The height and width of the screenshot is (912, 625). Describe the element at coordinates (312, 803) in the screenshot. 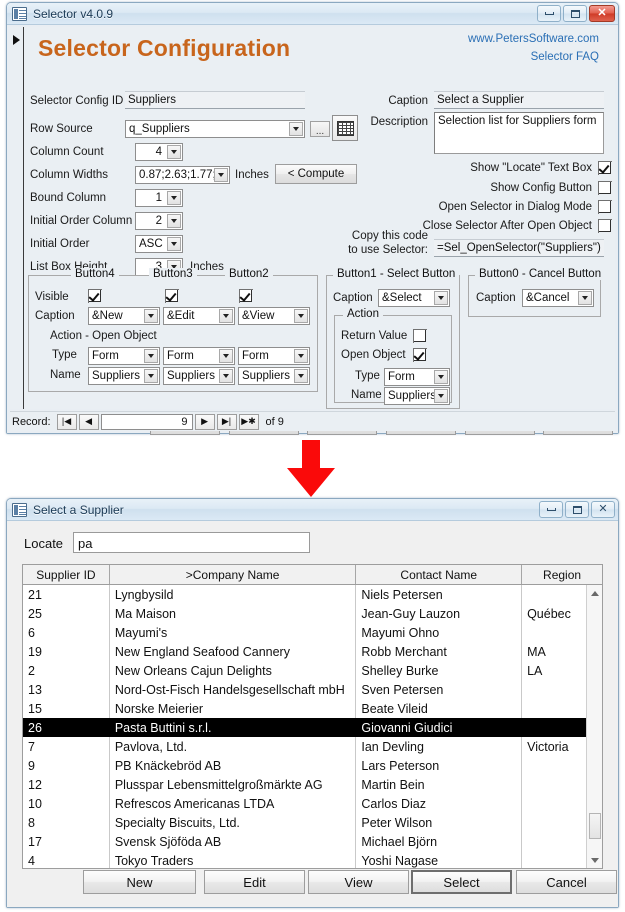

I see `table-row: 10 Refrescos Americanas LTDA Carlos Diaz` at that location.